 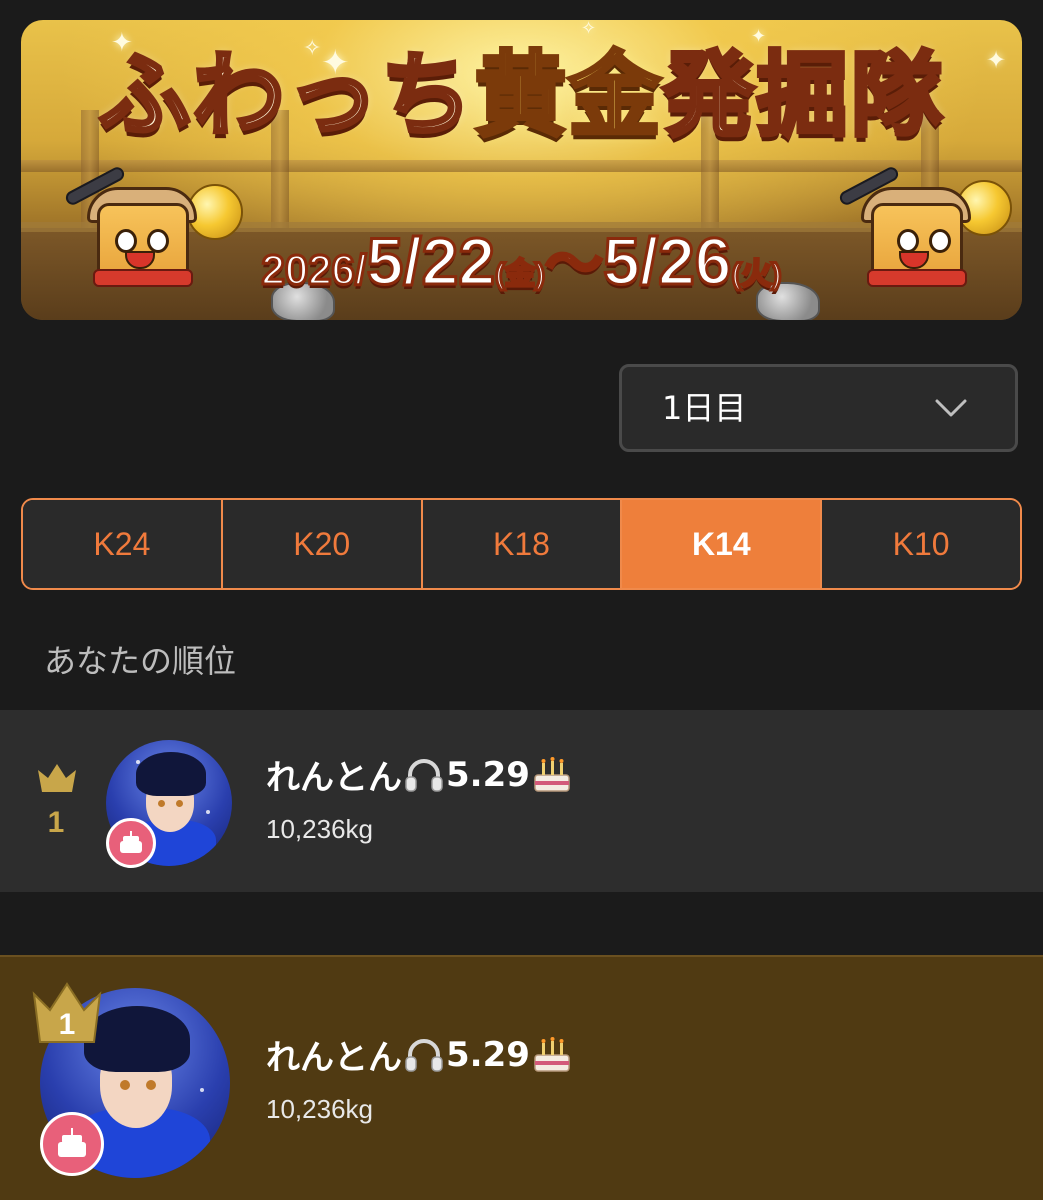 I want to click on karat-tabs: K24 K20 K18 K14 K10, so click(x=521, y=544).